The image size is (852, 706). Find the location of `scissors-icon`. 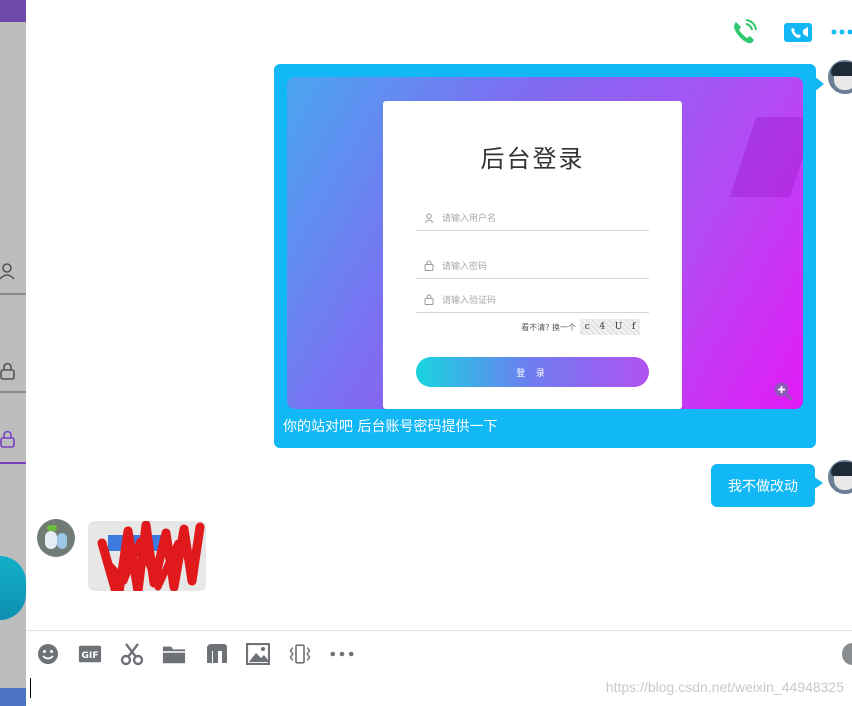

scissors-icon is located at coordinates (132, 653).